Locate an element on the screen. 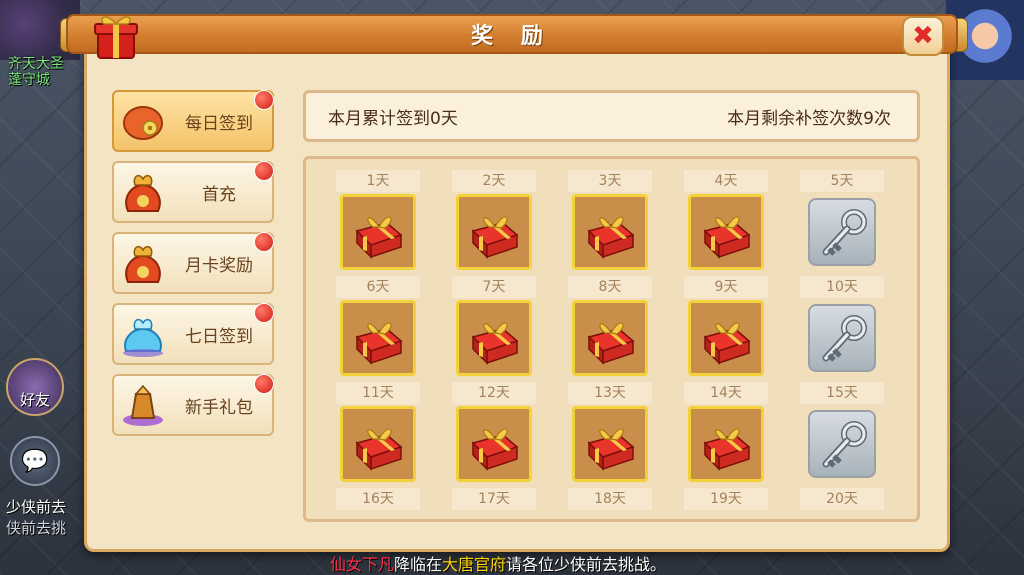 The height and width of the screenshot is (575, 1024). tab-monthly-card: 月卡奖励 is located at coordinates (193, 263).